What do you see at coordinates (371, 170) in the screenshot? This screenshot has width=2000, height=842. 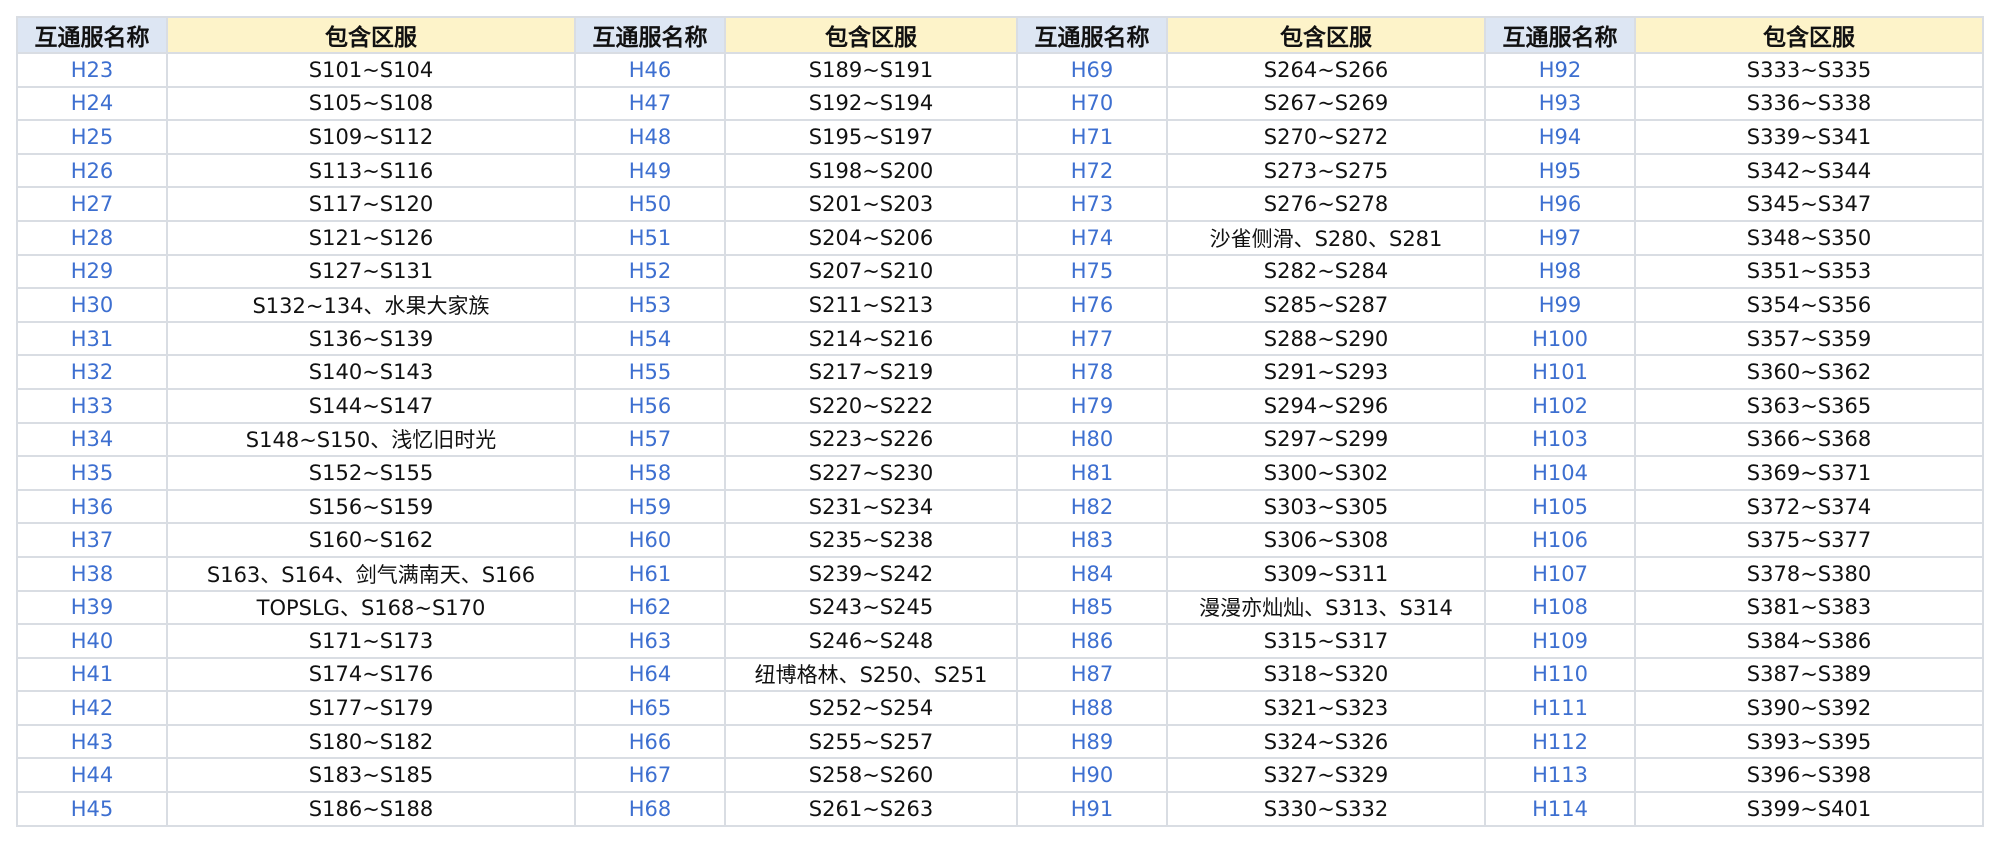 I see `included-servers-cell: S113~S116` at bounding box center [371, 170].